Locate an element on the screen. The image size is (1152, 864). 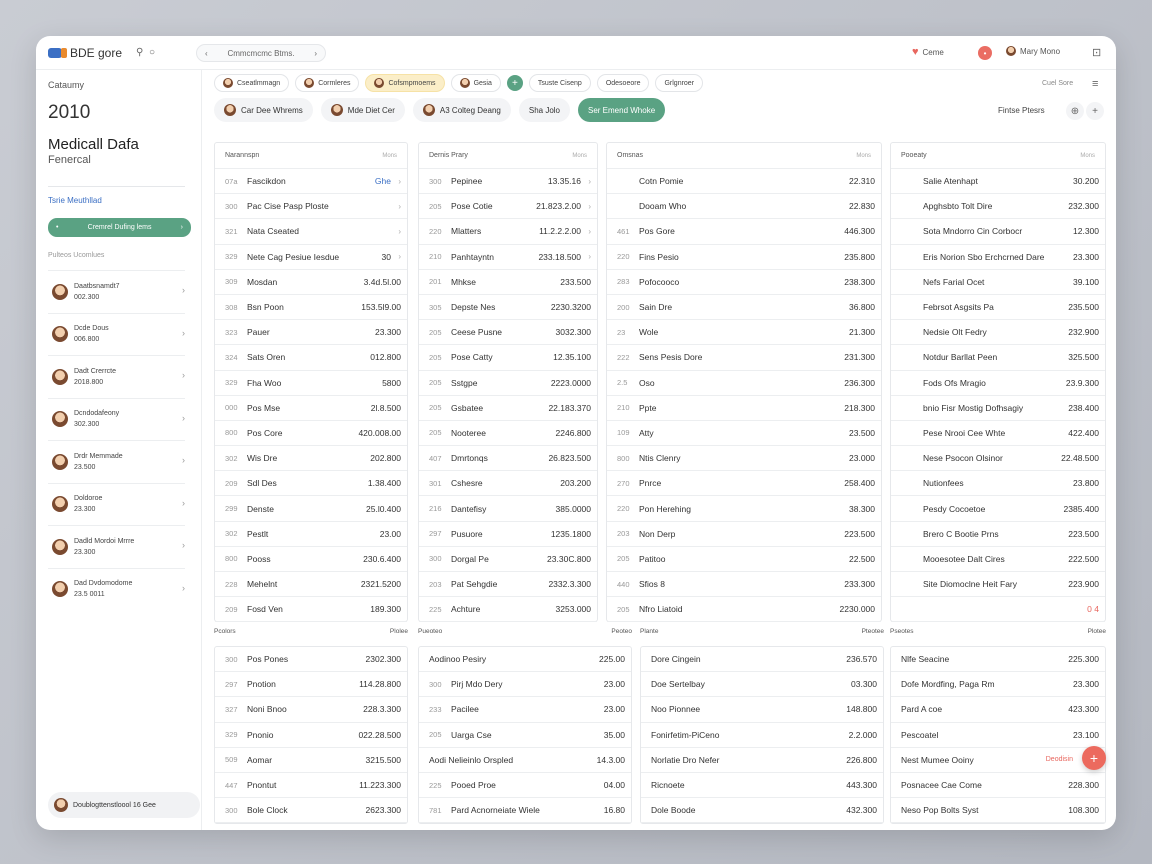
table-row: 228 Mehelnt 2321.5200 is located at coordinates (311, 585).